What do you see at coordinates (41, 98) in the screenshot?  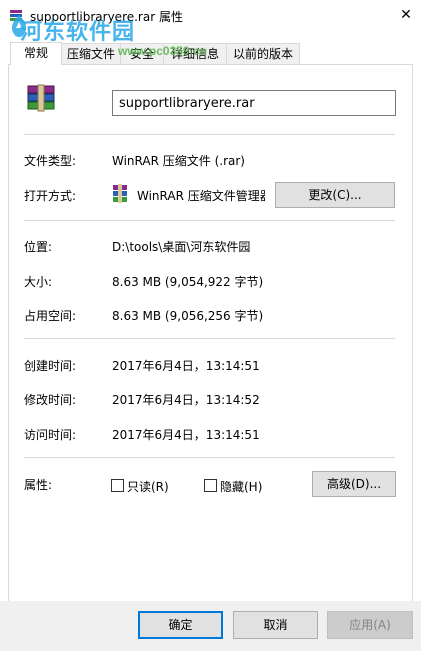 I see `rar-file-icon` at bounding box center [41, 98].